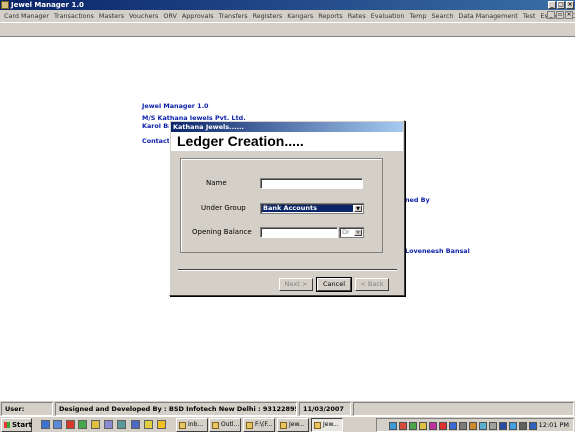  Describe the element at coordinates (388, 16) in the screenshot. I see `menu-evaluation: Evaluation` at that location.